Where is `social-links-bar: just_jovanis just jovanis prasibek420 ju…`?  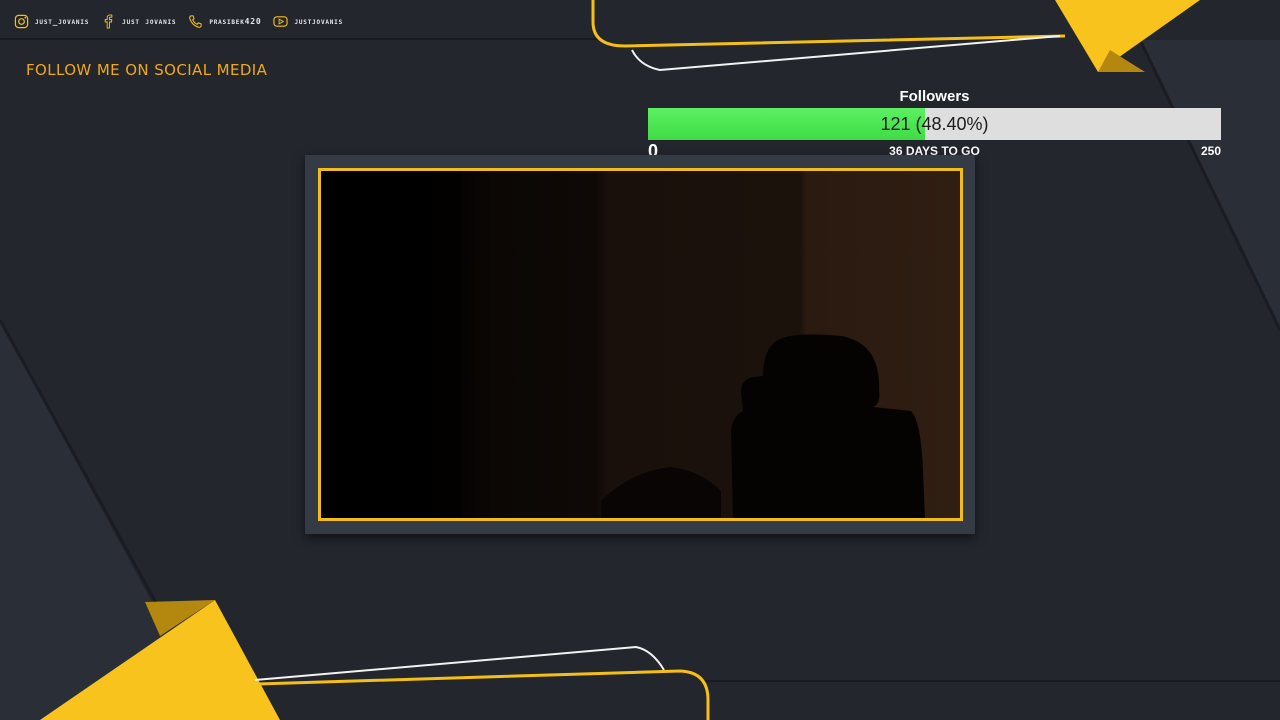 social-links-bar: just_jovanis just jovanis prasibek420 ju… is located at coordinates (184, 21).